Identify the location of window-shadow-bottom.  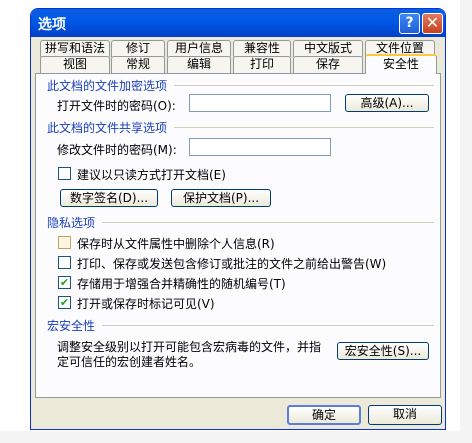
(236, 437).